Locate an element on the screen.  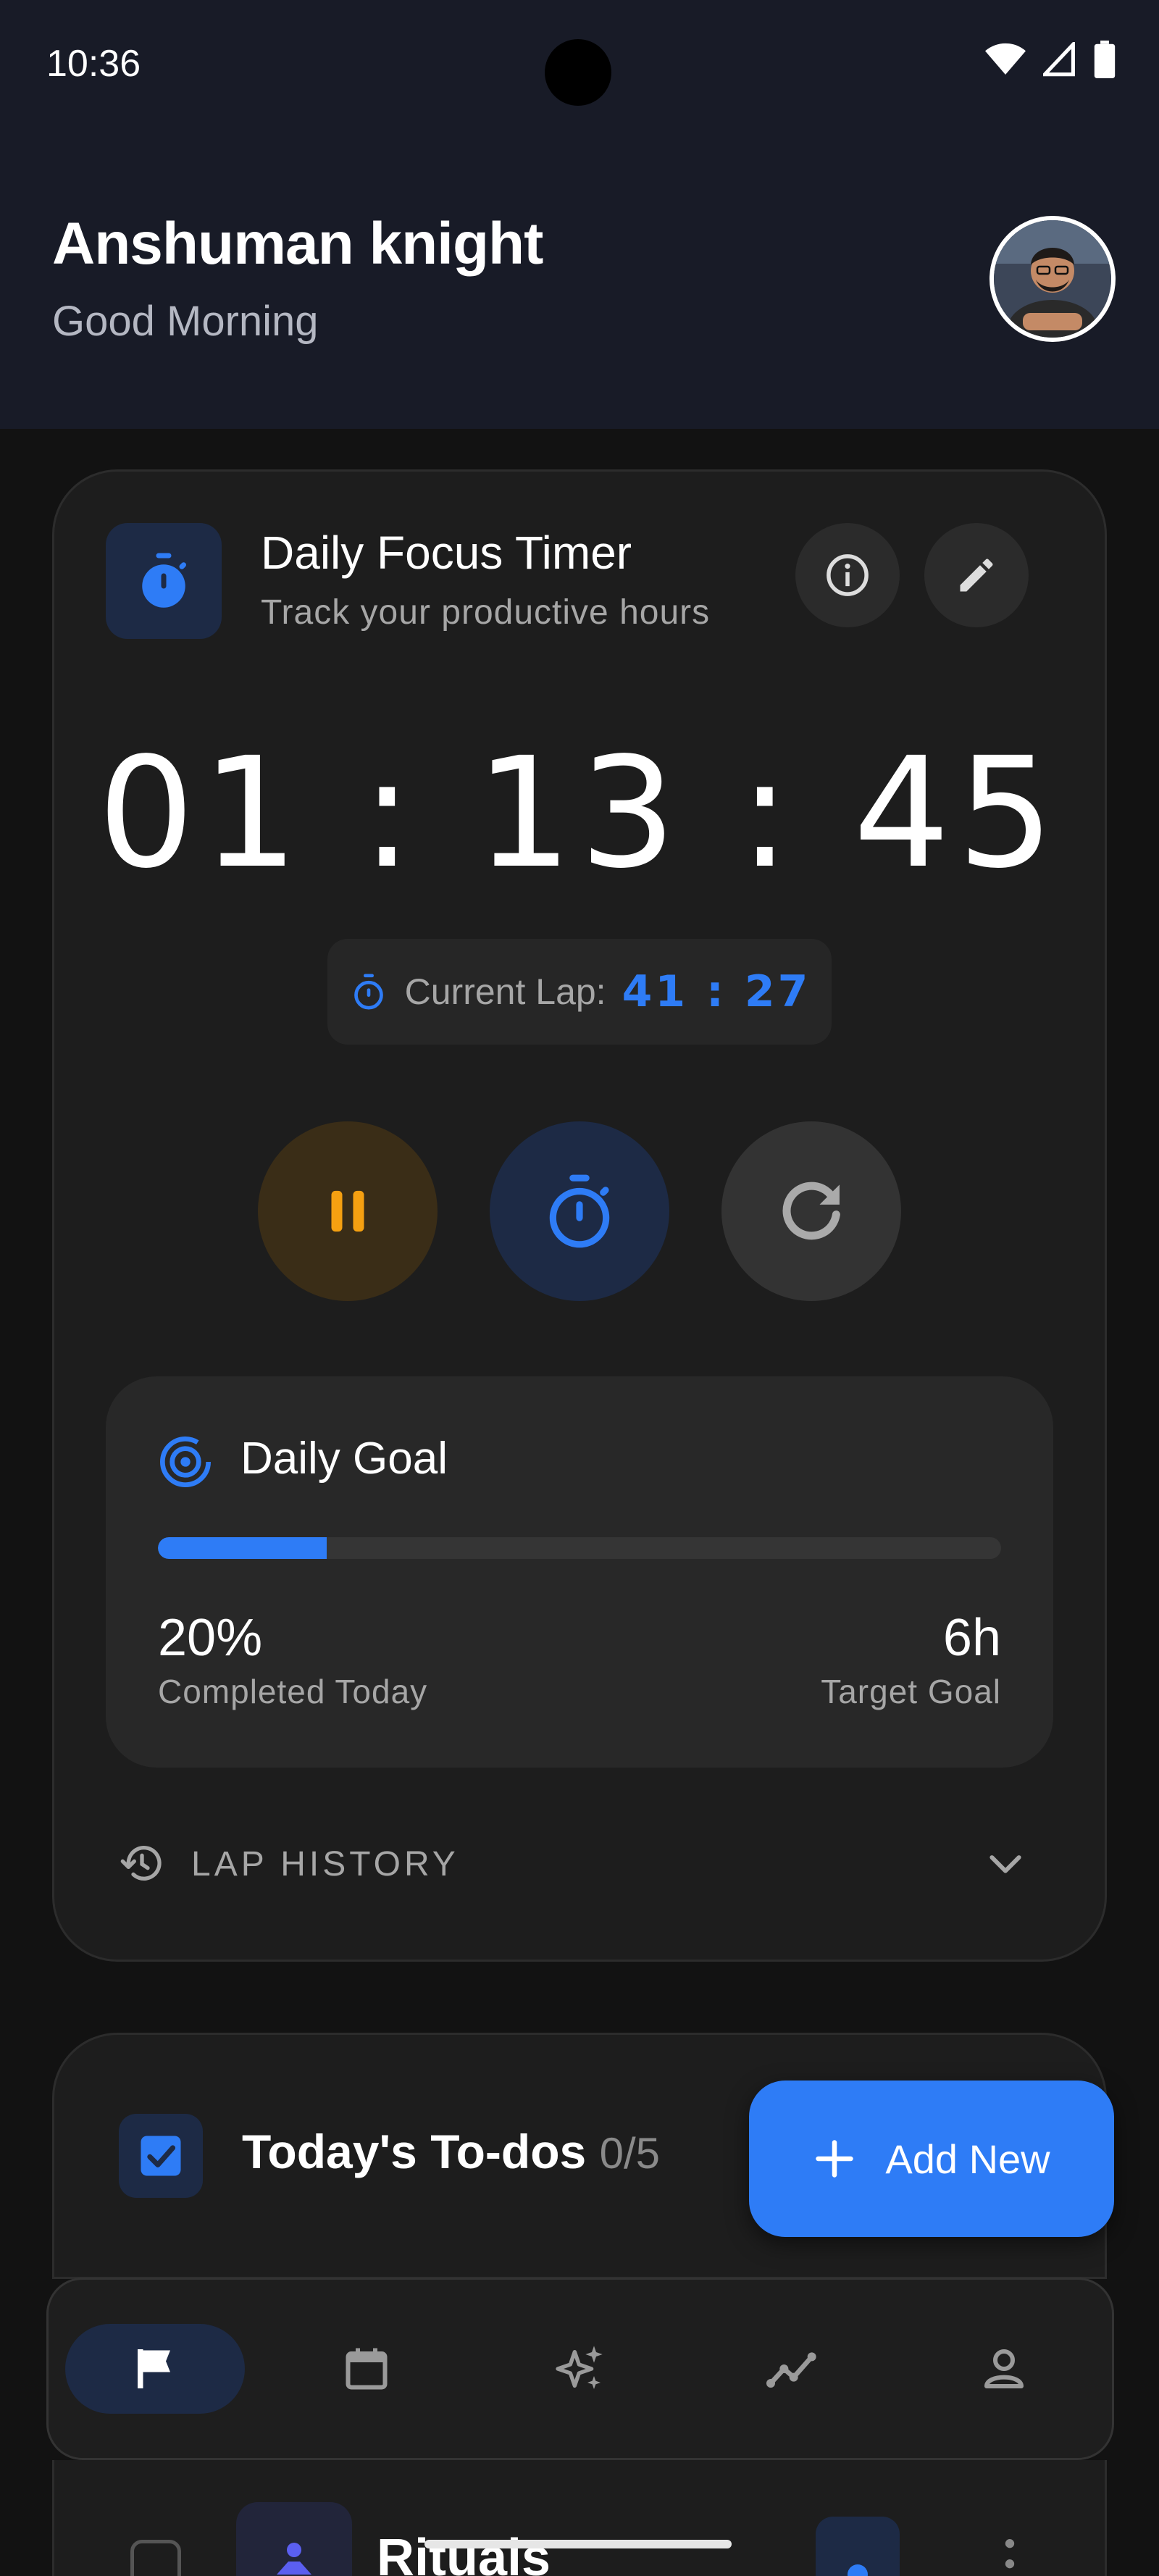
add-new-button: Add New is located at coordinates (931, 2159).